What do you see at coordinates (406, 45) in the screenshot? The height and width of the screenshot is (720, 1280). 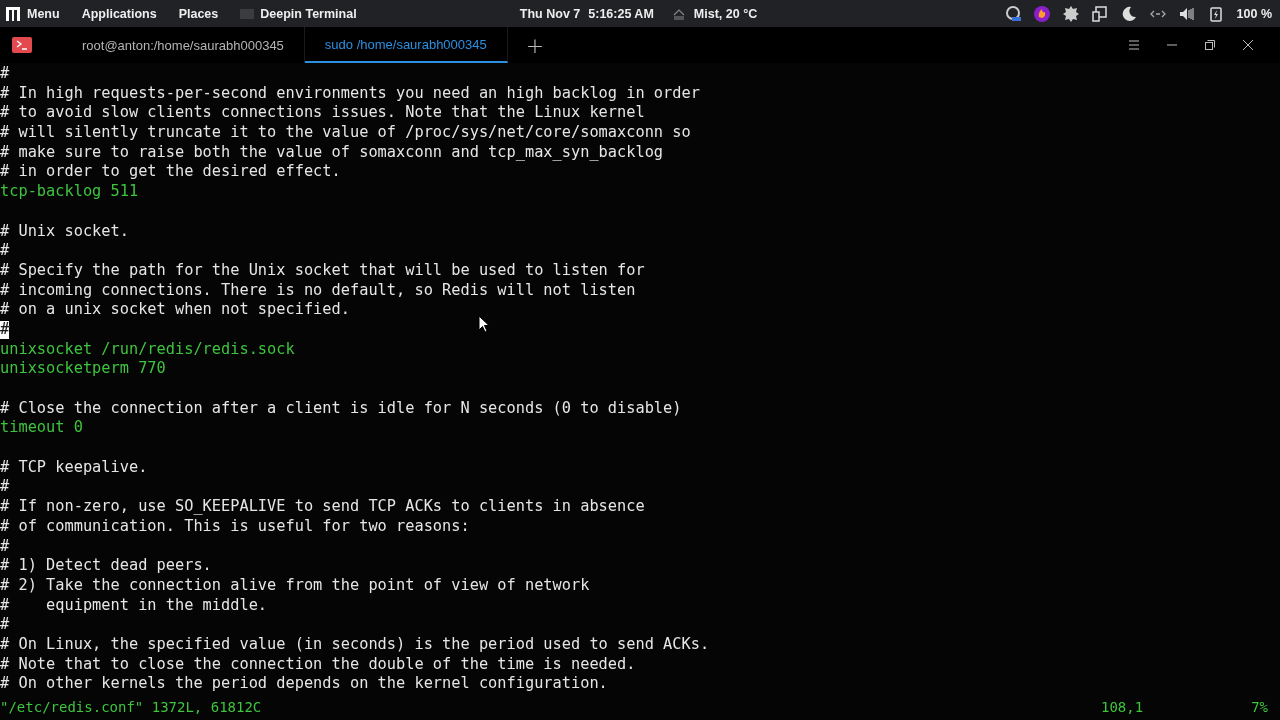 I see `terminal-tab: sudo /home/saurabh000345` at bounding box center [406, 45].